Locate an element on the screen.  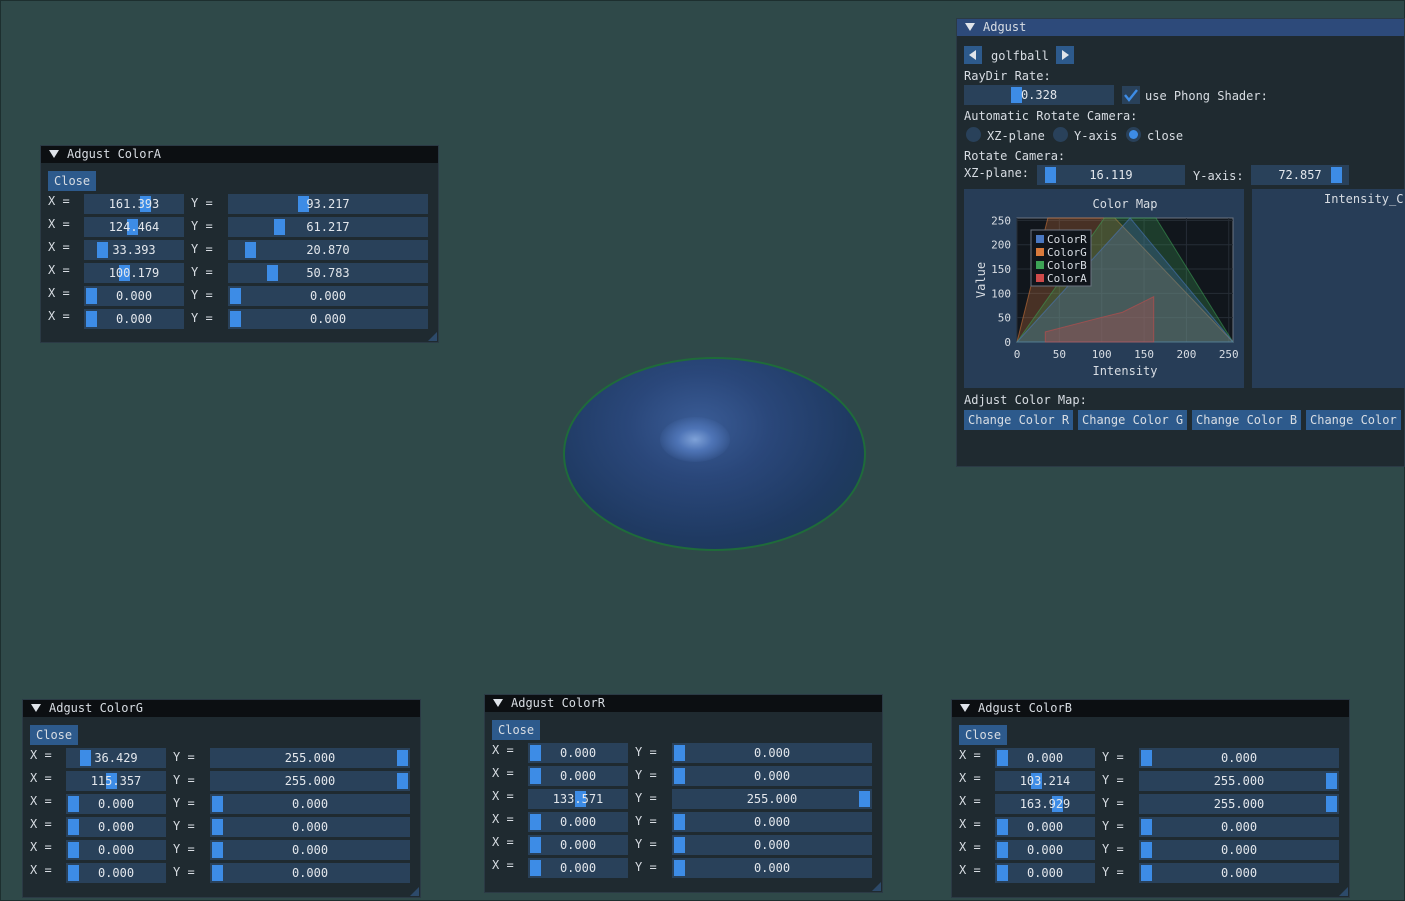
y-slider: 61.217 is located at coordinates (328, 227).